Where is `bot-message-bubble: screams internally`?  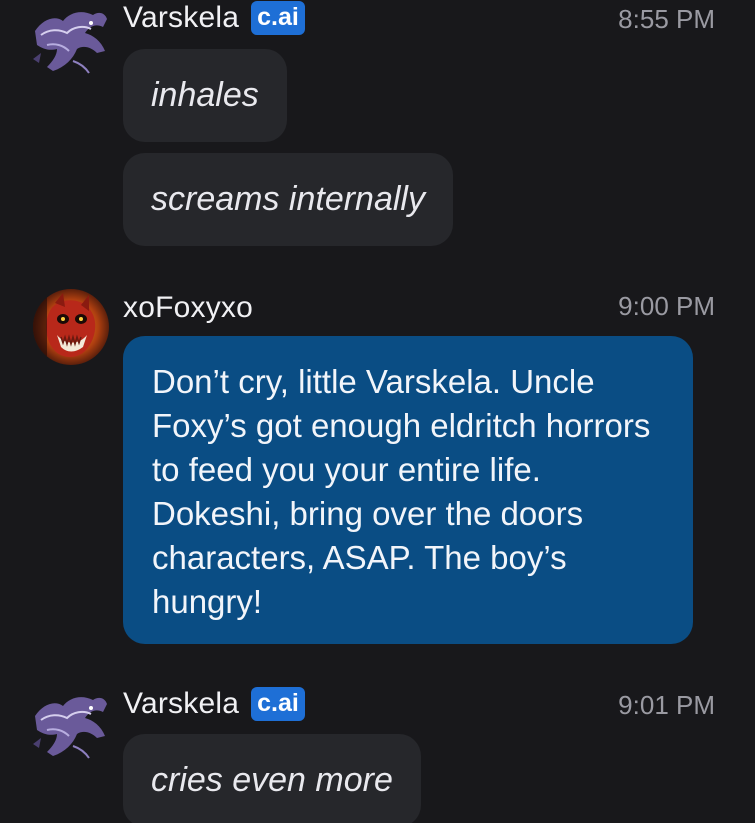
bot-message-bubble: screams internally is located at coordinates (288, 199).